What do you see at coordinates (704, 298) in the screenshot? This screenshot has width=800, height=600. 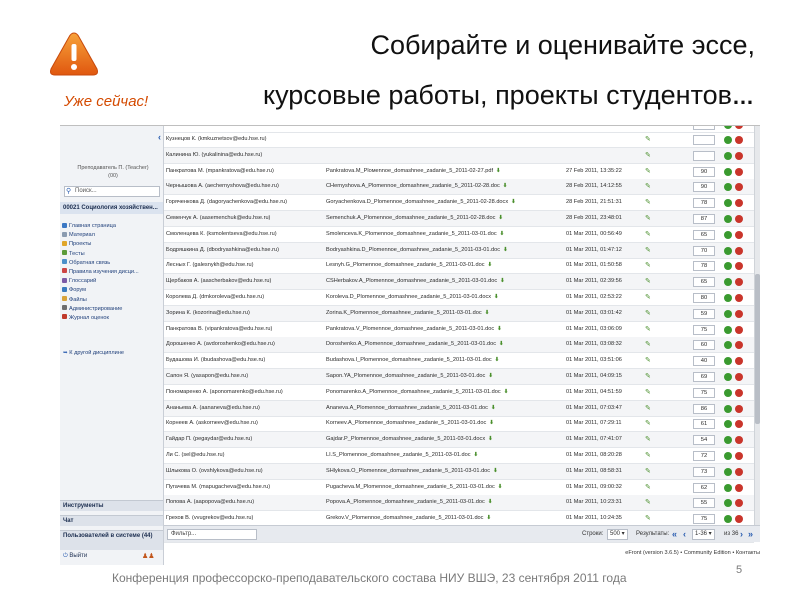 I see `grade-input: 80` at bounding box center [704, 298].